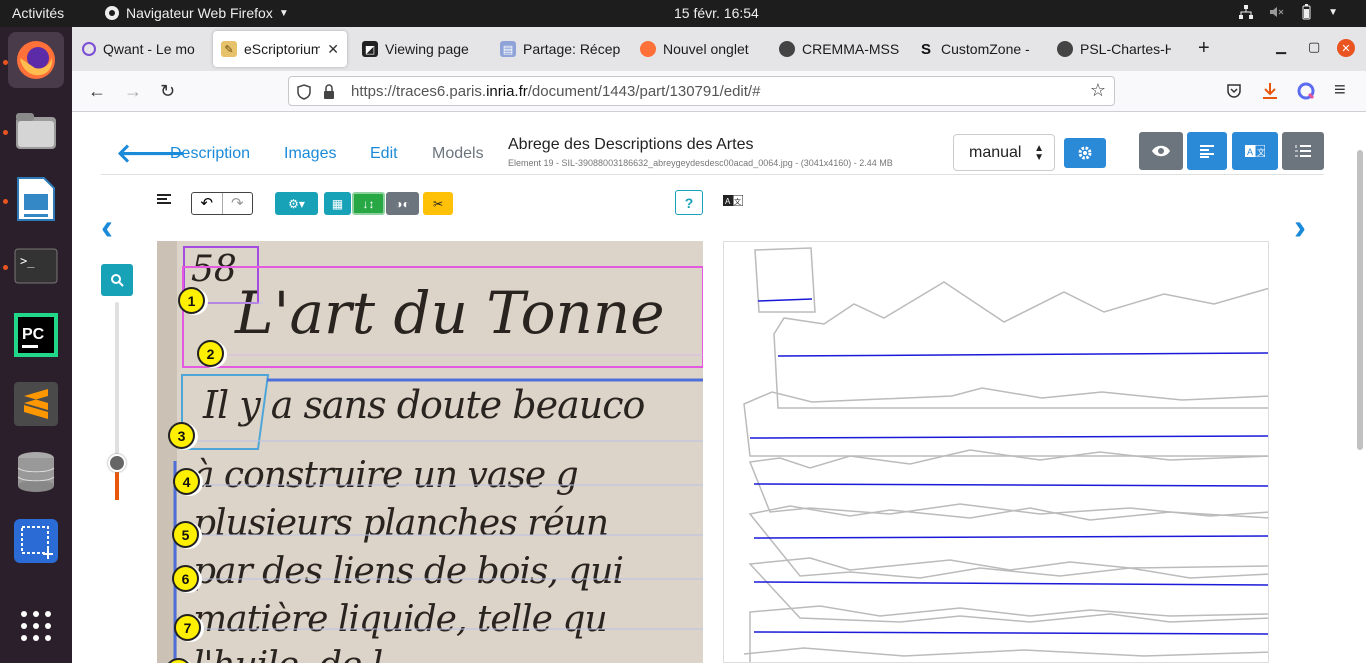  What do you see at coordinates (384, 154) in the screenshot?
I see `nav-edit: Edit` at bounding box center [384, 154].